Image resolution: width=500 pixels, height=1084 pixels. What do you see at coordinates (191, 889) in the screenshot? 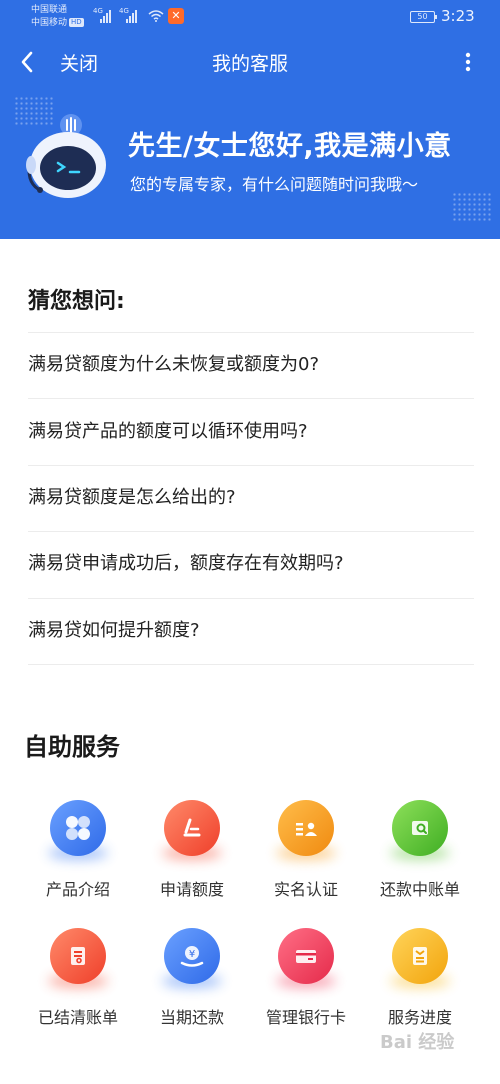
I see `service-label: 申请额度` at bounding box center [191, 889].